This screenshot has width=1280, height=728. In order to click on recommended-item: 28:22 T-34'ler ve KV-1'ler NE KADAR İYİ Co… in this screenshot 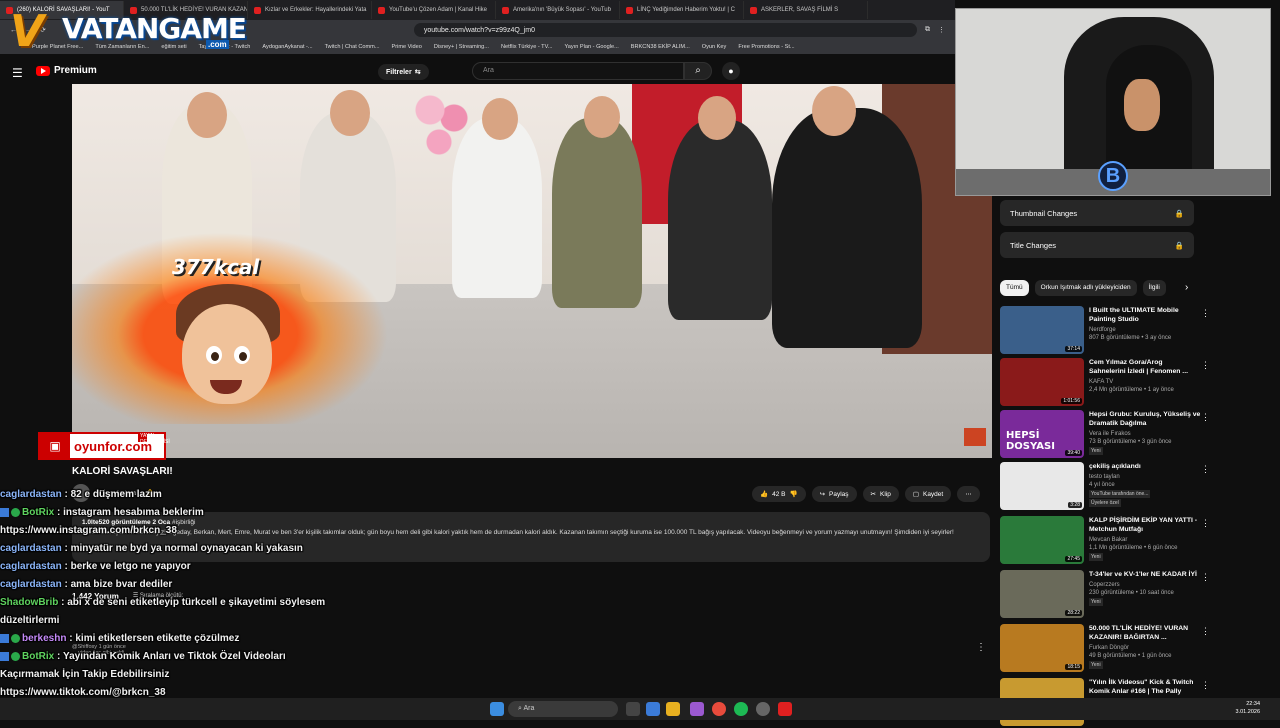, I will do `click(1105, 595)`.